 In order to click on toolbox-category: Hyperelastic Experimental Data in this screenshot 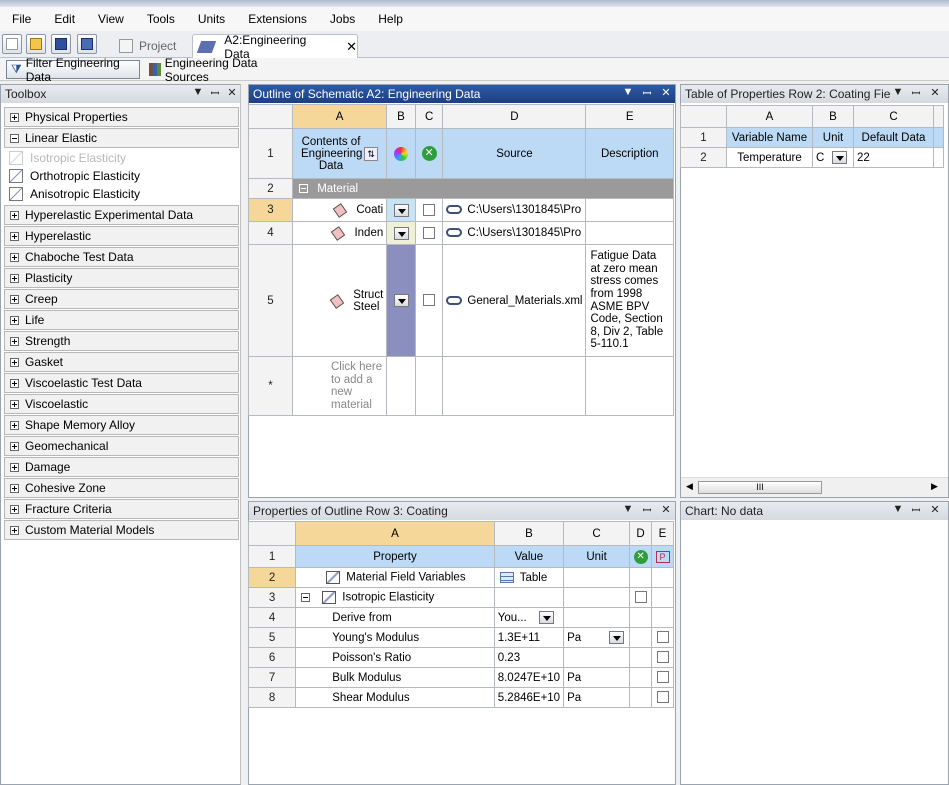, I will do `click(121, 215)`.